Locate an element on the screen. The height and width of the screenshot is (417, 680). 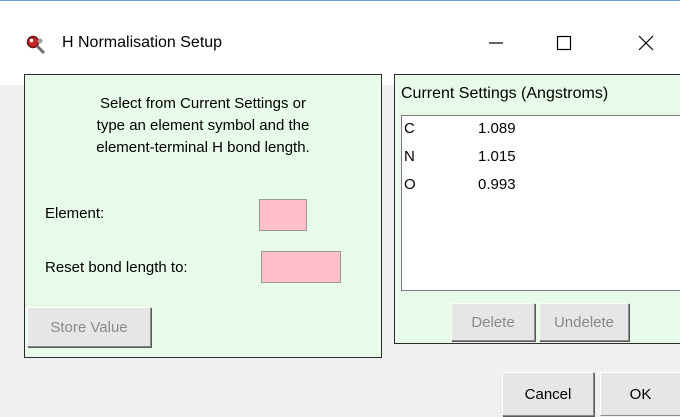
close-icon is located at coordinates (646, 43).